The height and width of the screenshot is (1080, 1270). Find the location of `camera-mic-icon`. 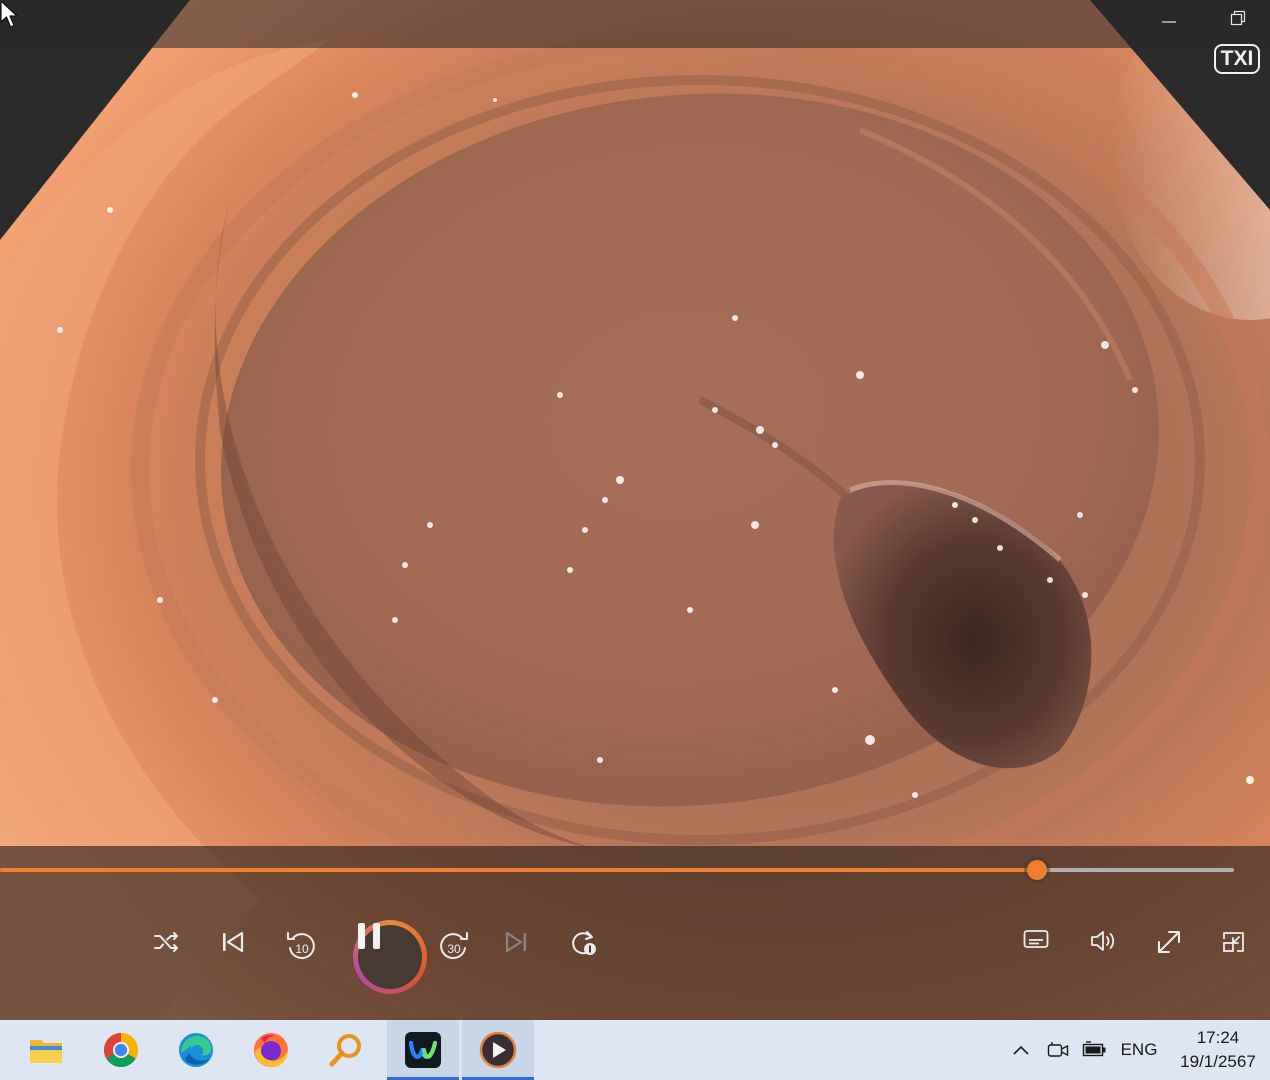

camera-mic-icon is located at coordinates (1058, 1049).